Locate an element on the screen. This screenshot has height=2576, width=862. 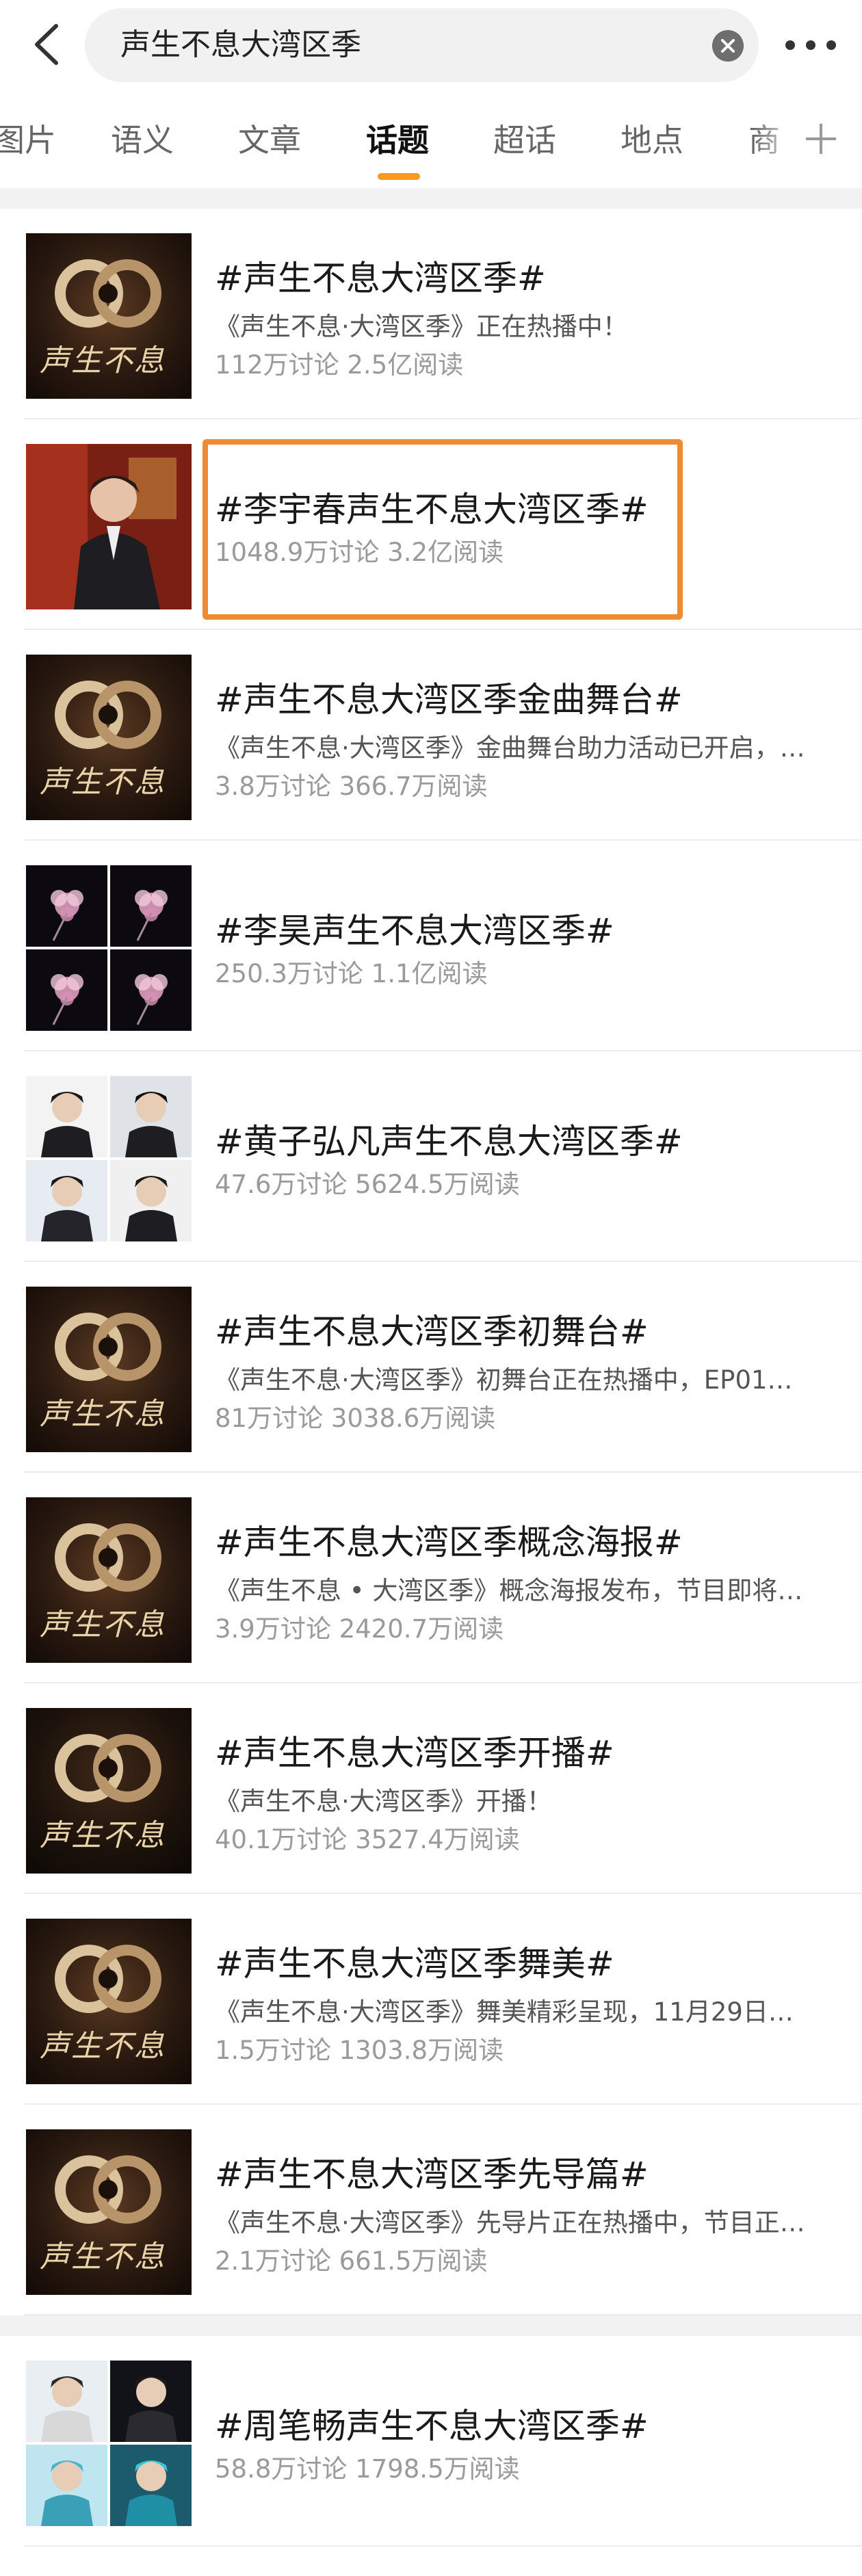
topic-stats: 3.8万讨论 366.7万阅读 is located at coordinates (351, 786).